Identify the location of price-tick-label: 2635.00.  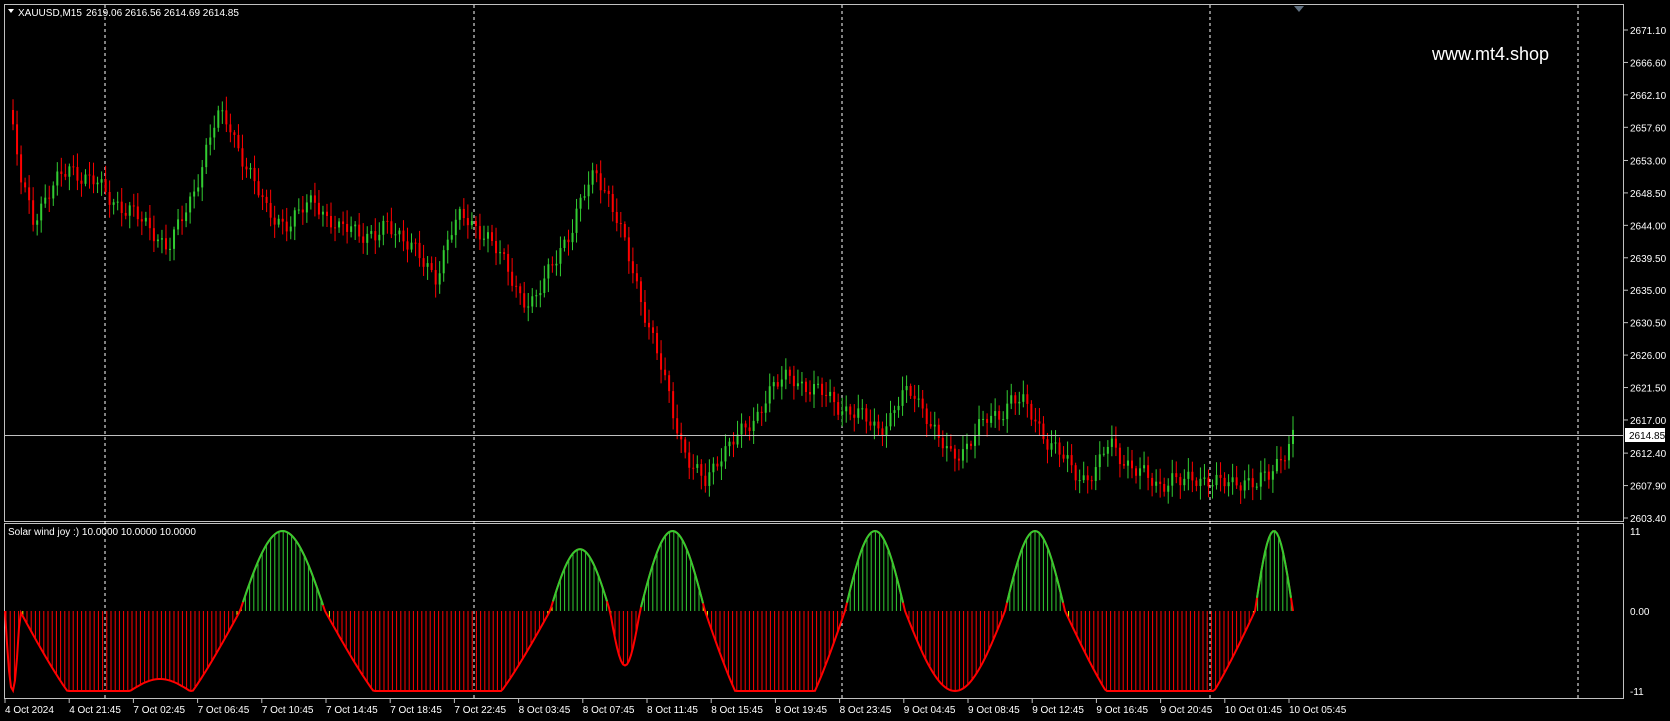
(1648, 291).